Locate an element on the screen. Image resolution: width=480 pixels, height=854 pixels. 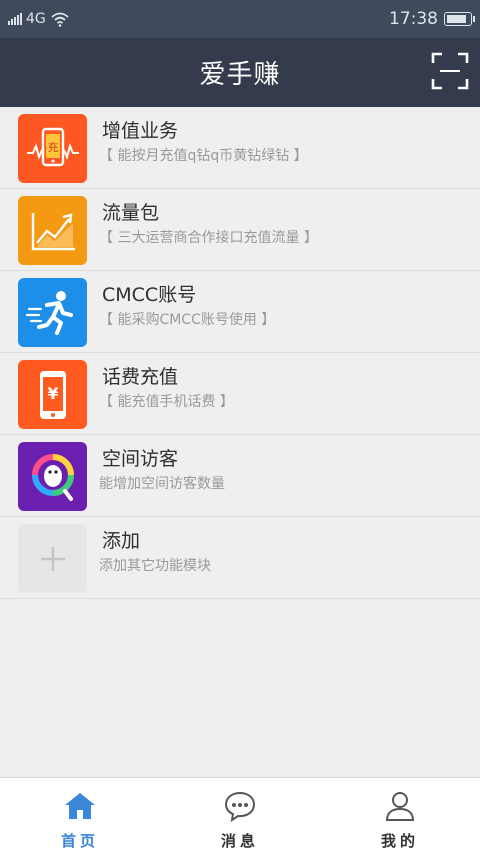
item-desc: 【 能充值手机话费 】 is located at coordinates (166, 402).